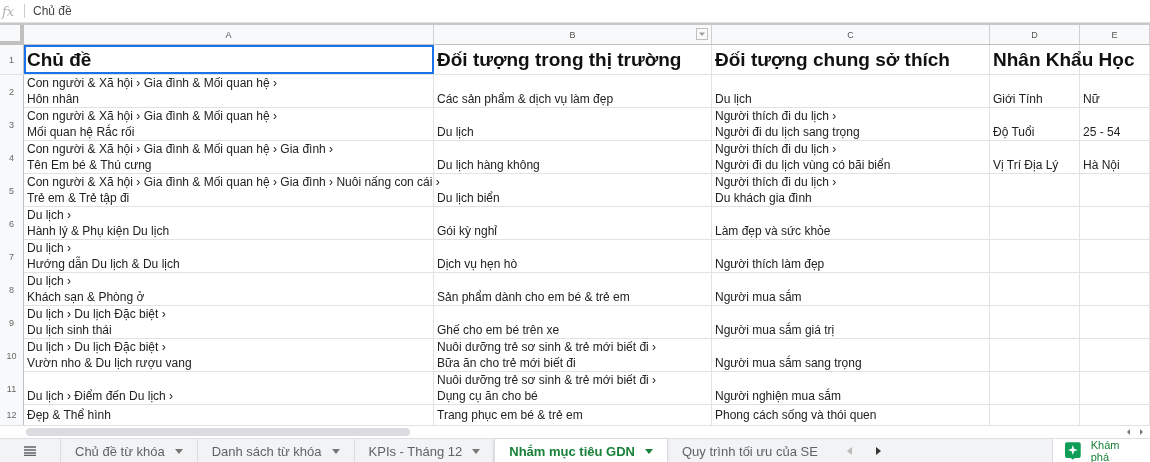 Image resolution: width=1150 pixels, height=462 pixels. I want to click on table-cell: Giới Tính, so click(1018, 99).